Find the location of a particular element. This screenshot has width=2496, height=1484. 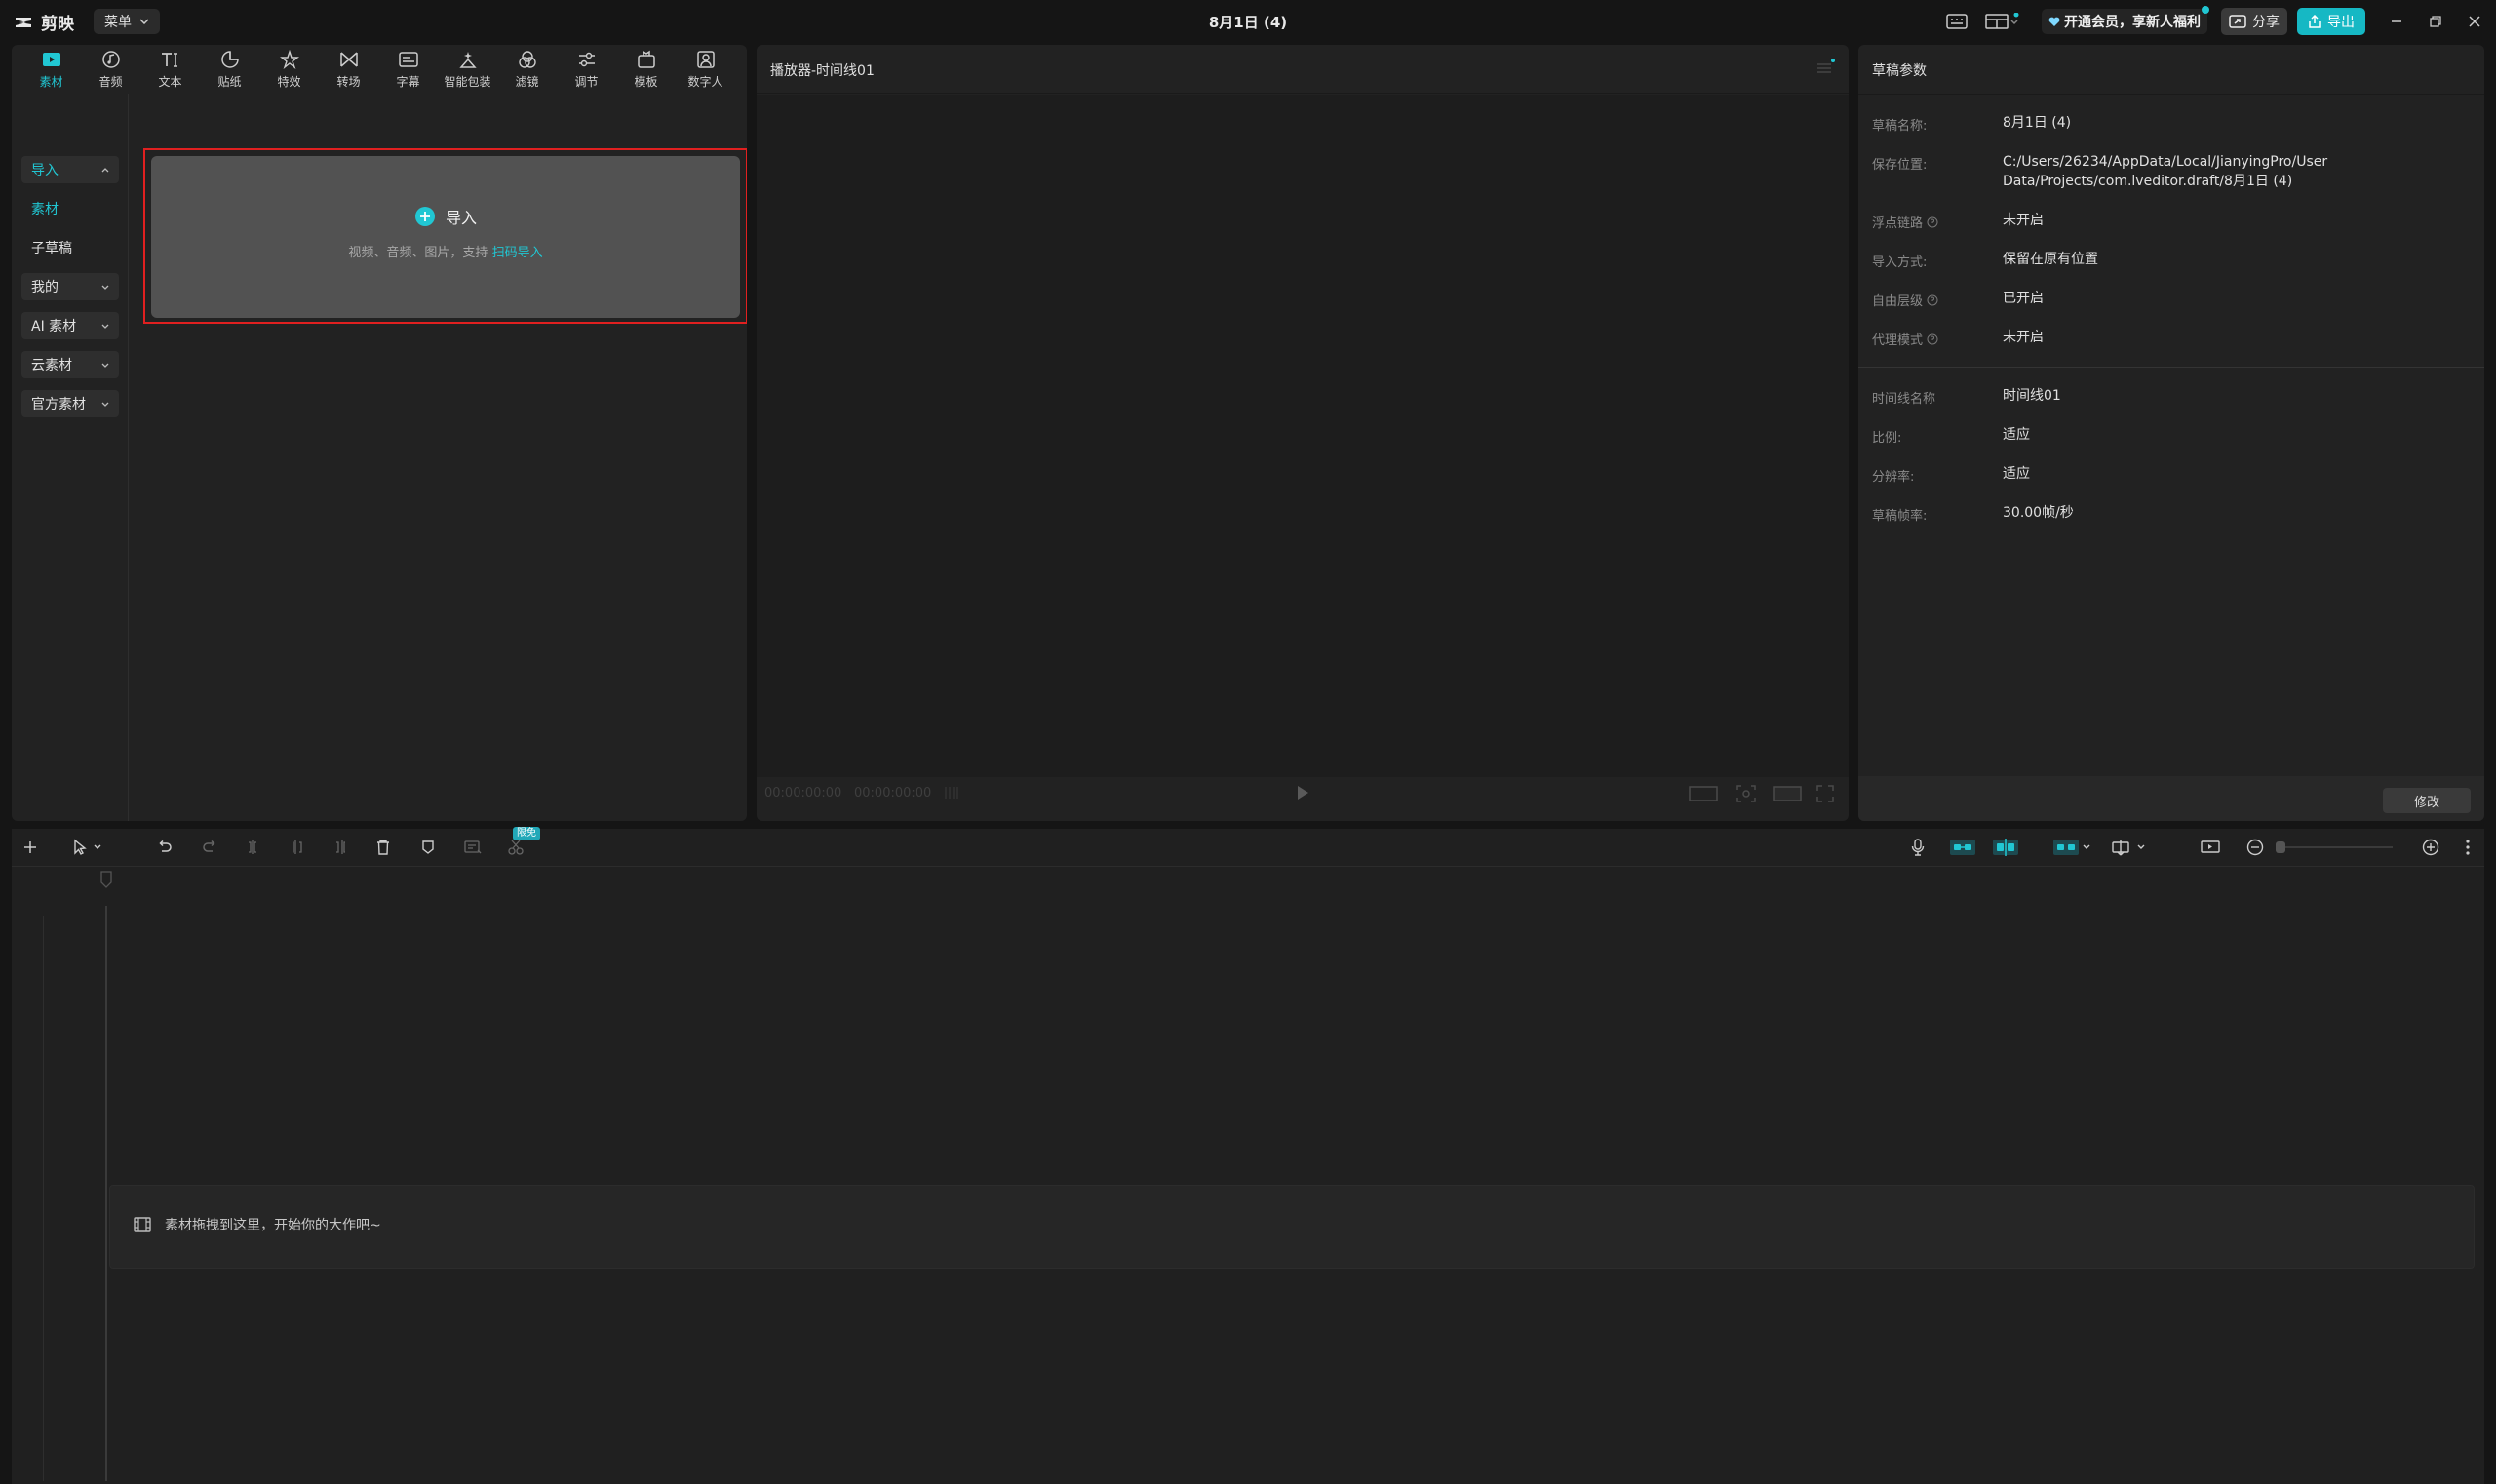

divider is located at coordinates (2171, 94).